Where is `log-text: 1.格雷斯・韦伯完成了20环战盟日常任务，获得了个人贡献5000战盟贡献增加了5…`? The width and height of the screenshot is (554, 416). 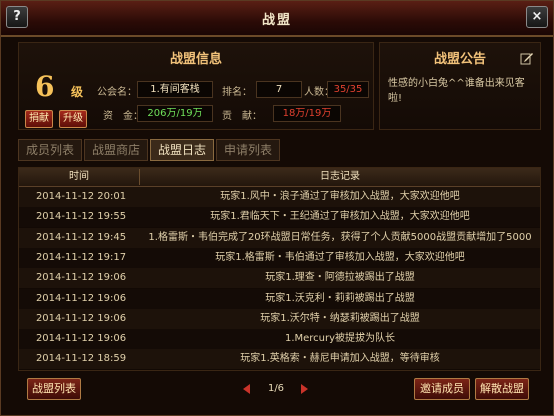 log-text: 1.格雷斯・韦伯完成了20环战盟日常任务，获得了个人贡献5000战盟贡献增加了5… is located at coordinates (340, 237).